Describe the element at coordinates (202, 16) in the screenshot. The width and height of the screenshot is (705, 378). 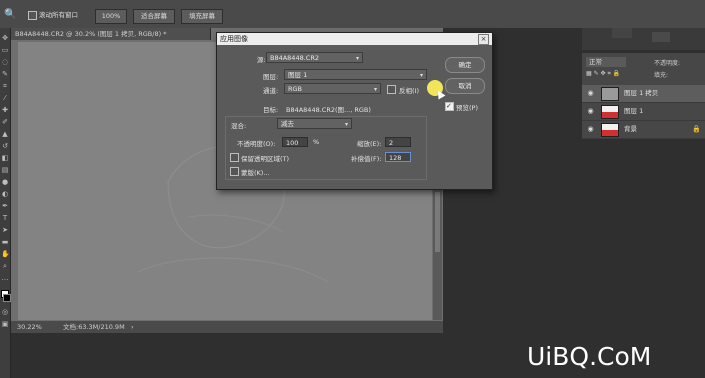
I see `fill-screen-button: 填充屏幕` at that location.